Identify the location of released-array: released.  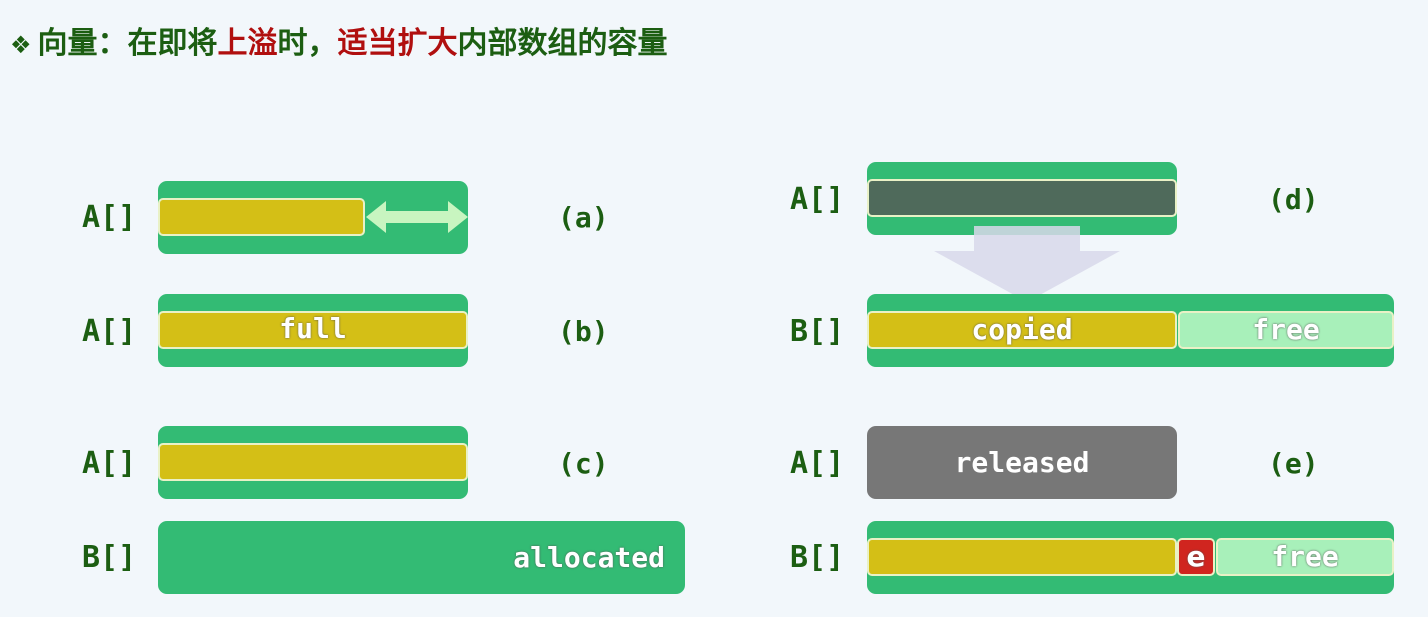
(1022, 462).